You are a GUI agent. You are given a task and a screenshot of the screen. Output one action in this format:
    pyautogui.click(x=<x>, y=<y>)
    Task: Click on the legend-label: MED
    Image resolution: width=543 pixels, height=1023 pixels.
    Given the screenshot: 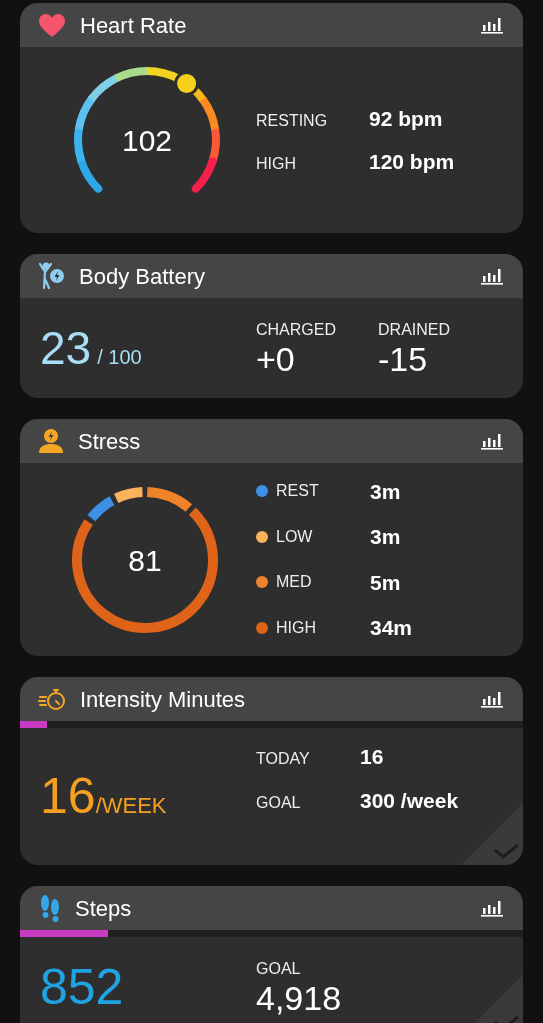 What is the action you would take?
    pyautogui.click(x=294, y=582)
    